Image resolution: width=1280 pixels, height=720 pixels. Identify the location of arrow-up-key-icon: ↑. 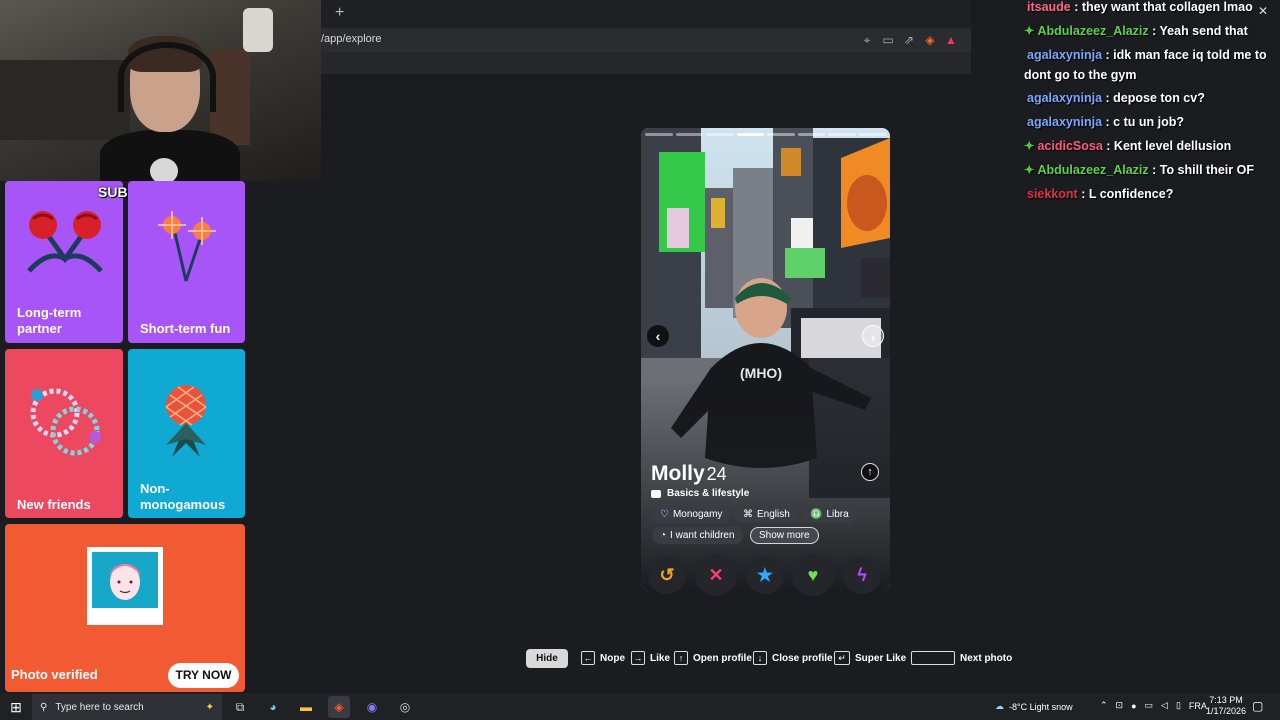
(681, 658).